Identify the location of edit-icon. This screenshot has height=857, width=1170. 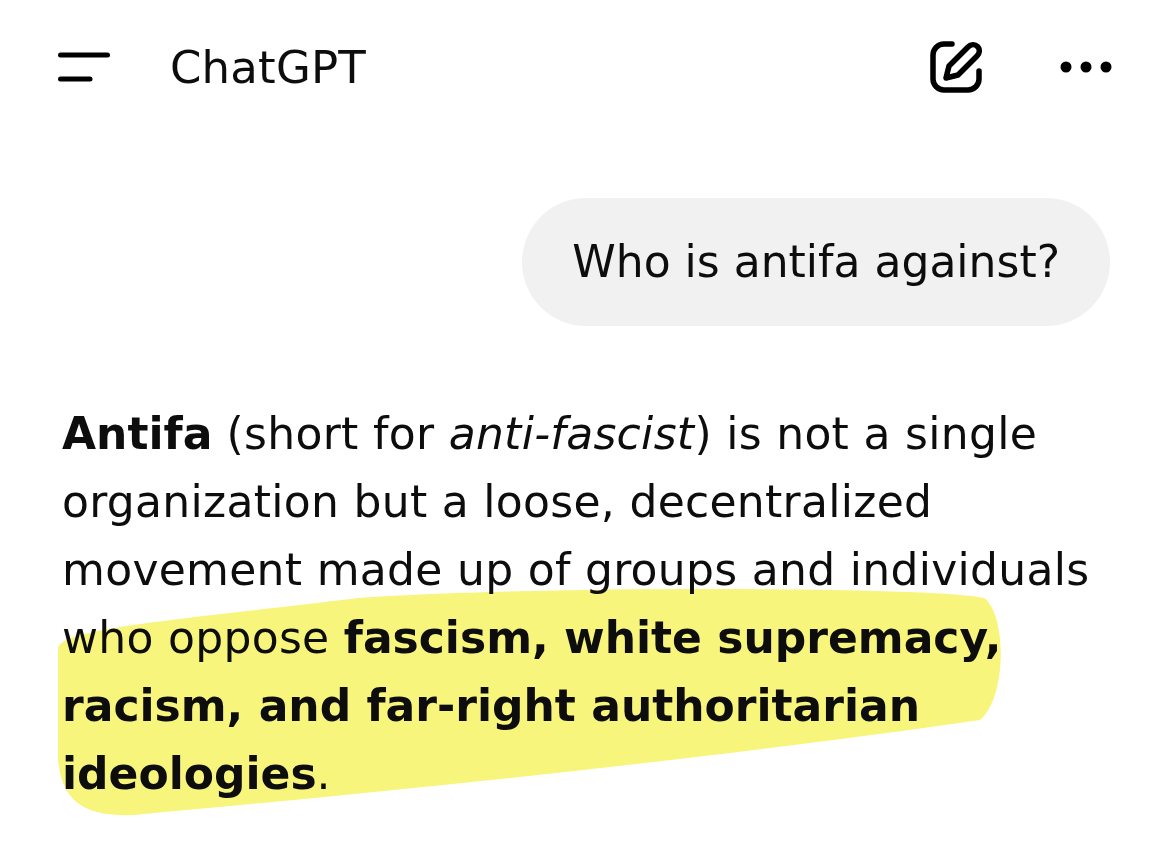
(956, 67).